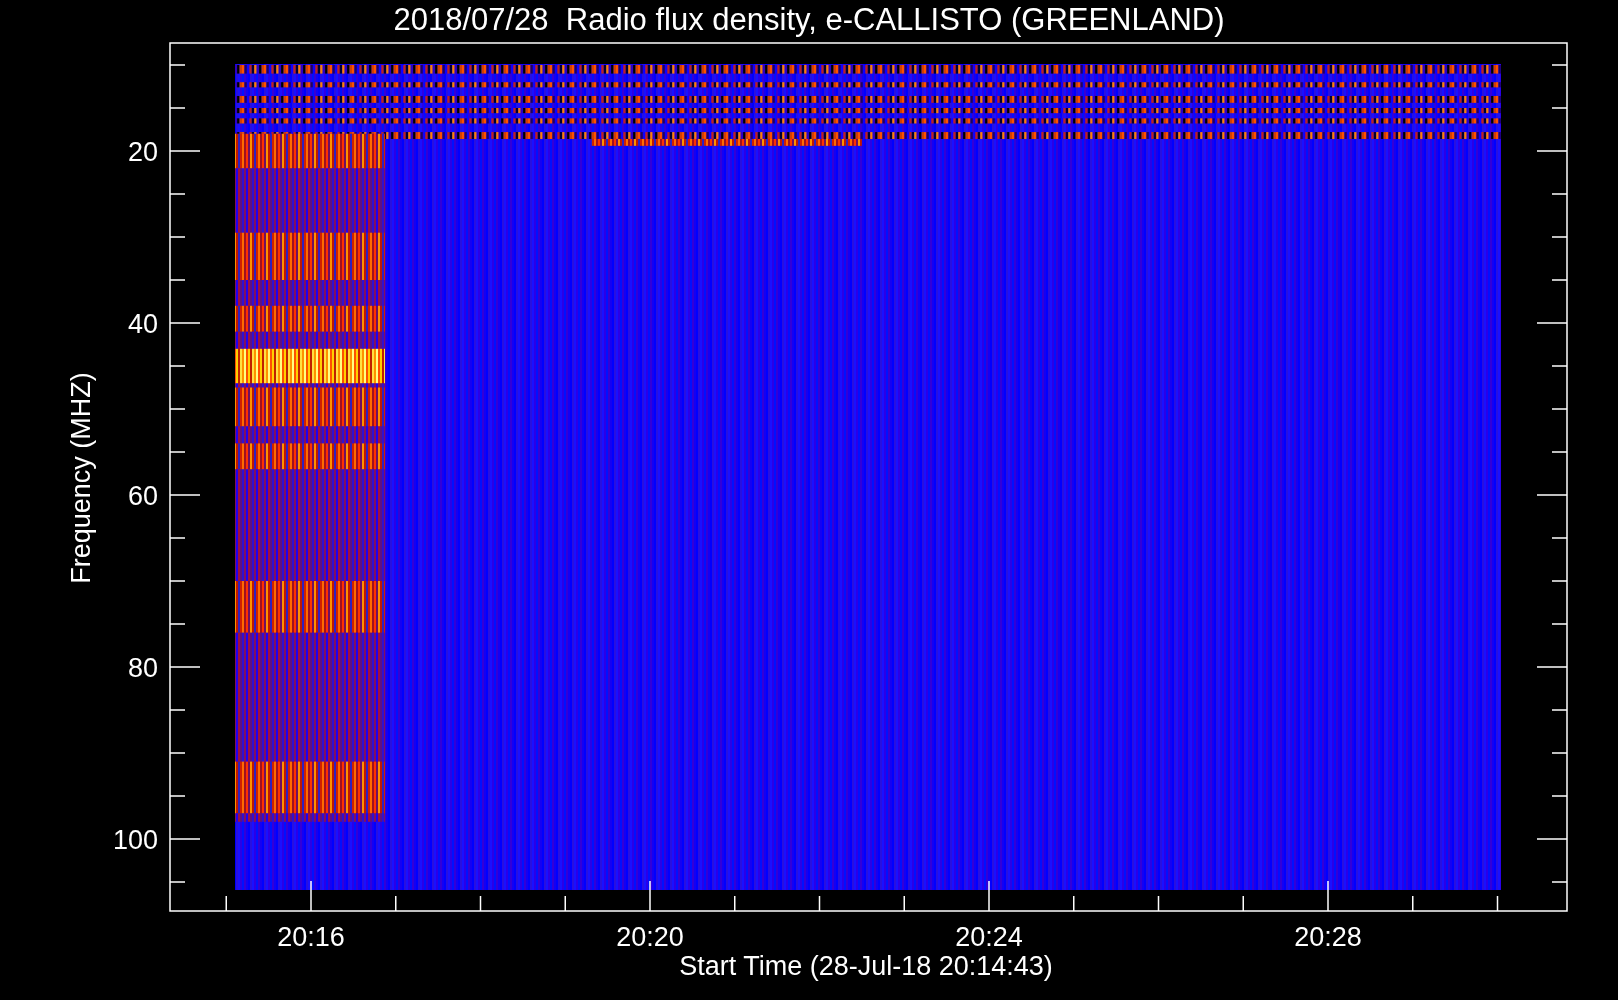 This screenshot has height=1000, width=1618. Describe the element at coordinates (1328, 937) in the screenshot. I see `axis-tick-label: 20:28` at that location.